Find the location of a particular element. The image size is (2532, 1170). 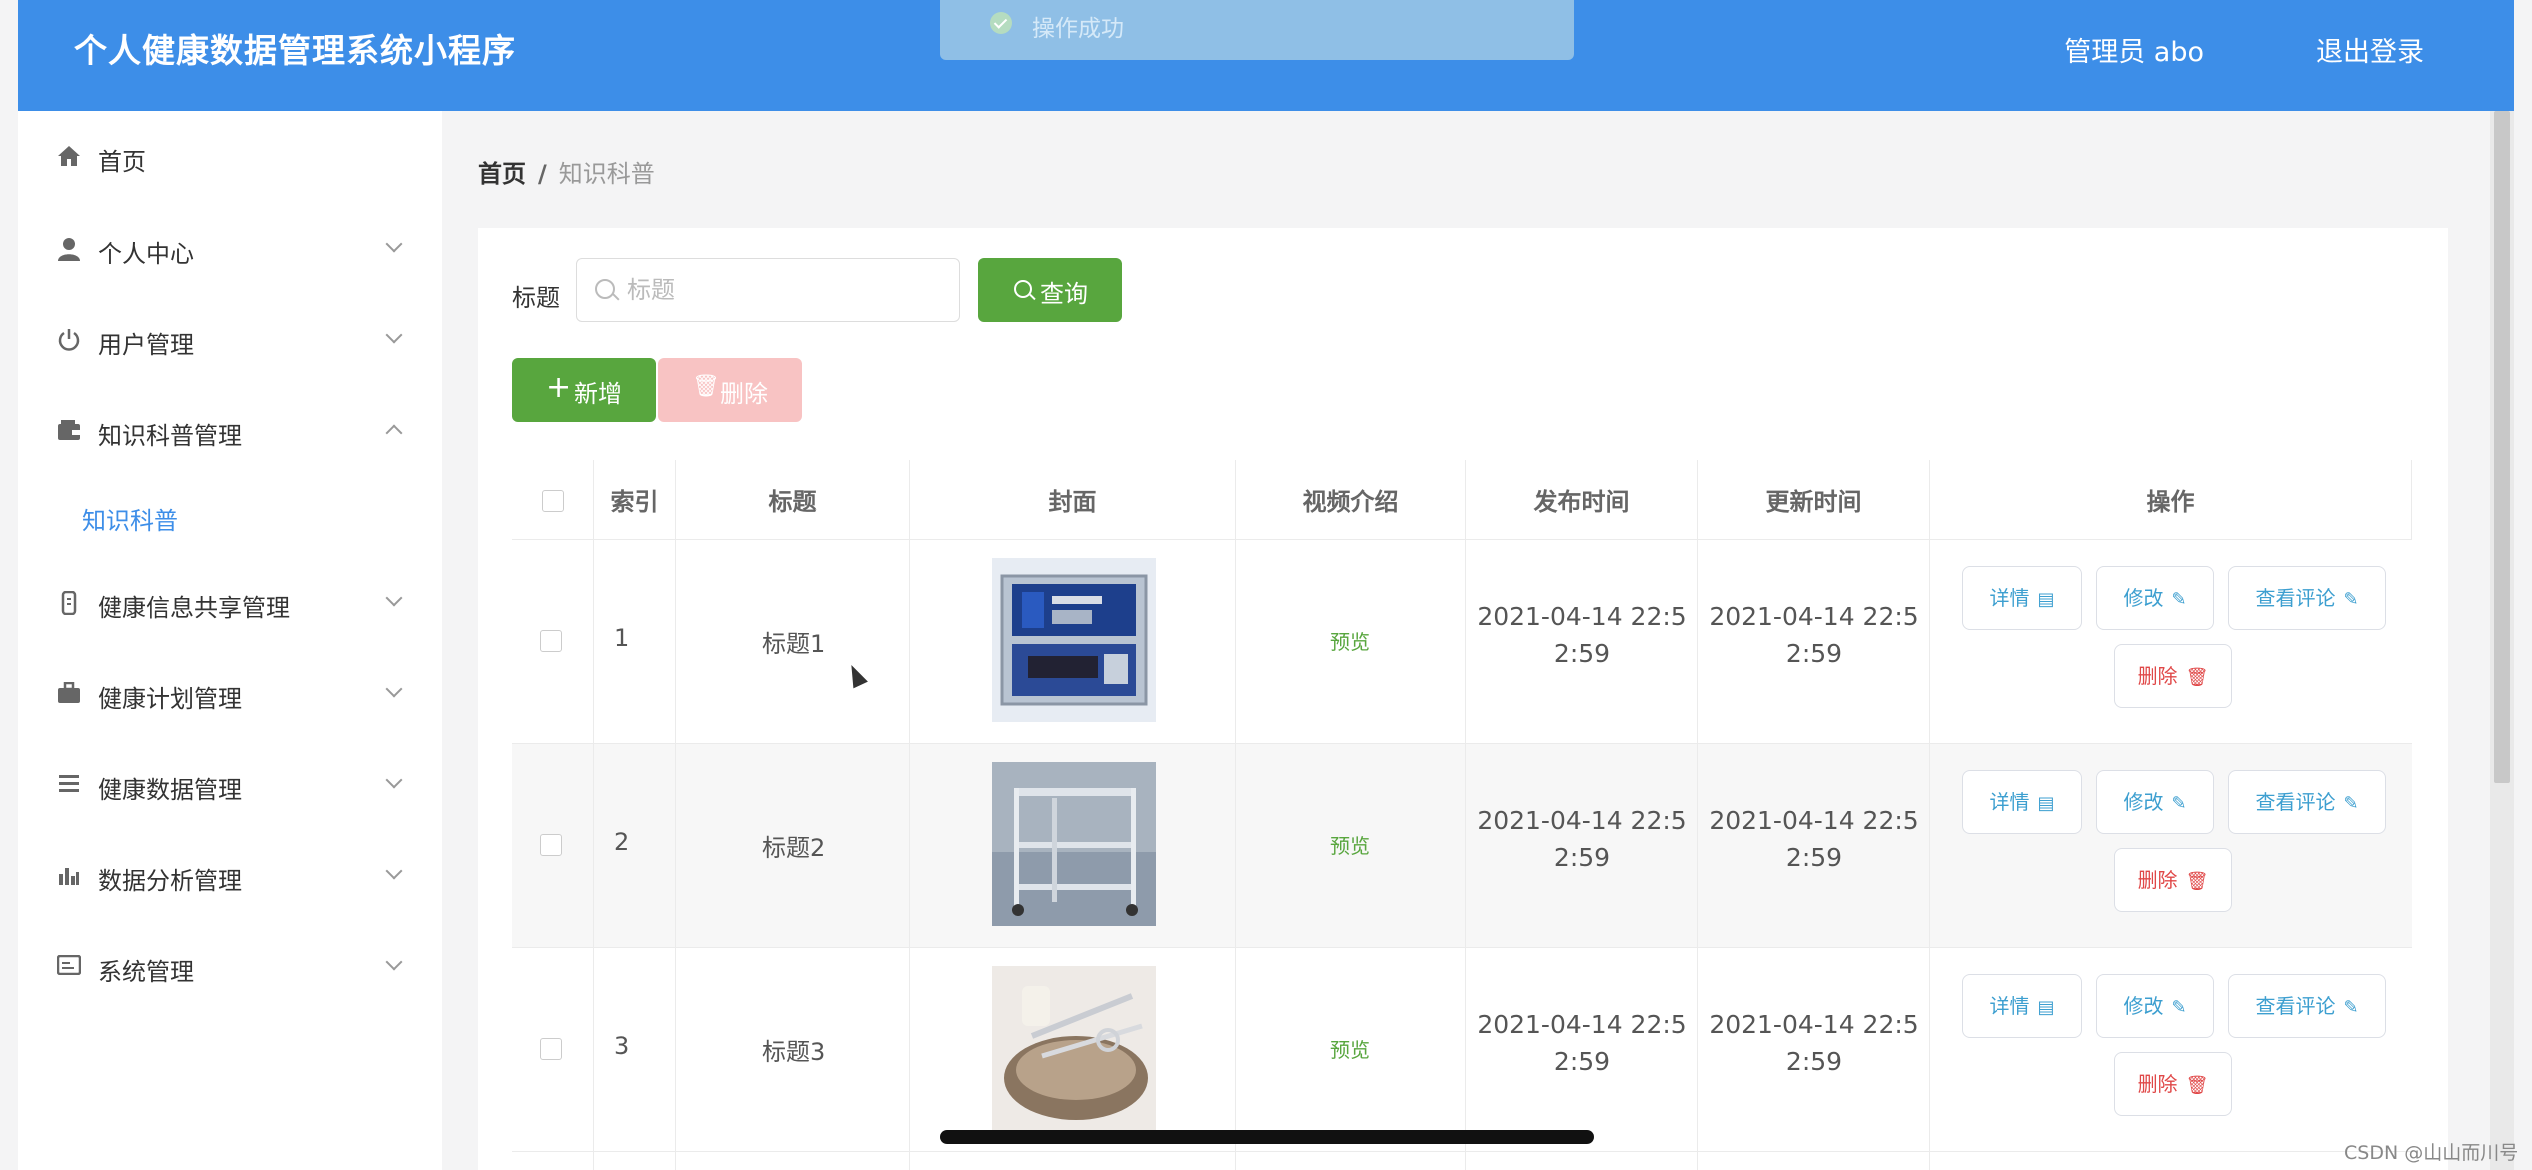

sidebar-item-label: 健康数据管理 is located at coordinates (170, 790).